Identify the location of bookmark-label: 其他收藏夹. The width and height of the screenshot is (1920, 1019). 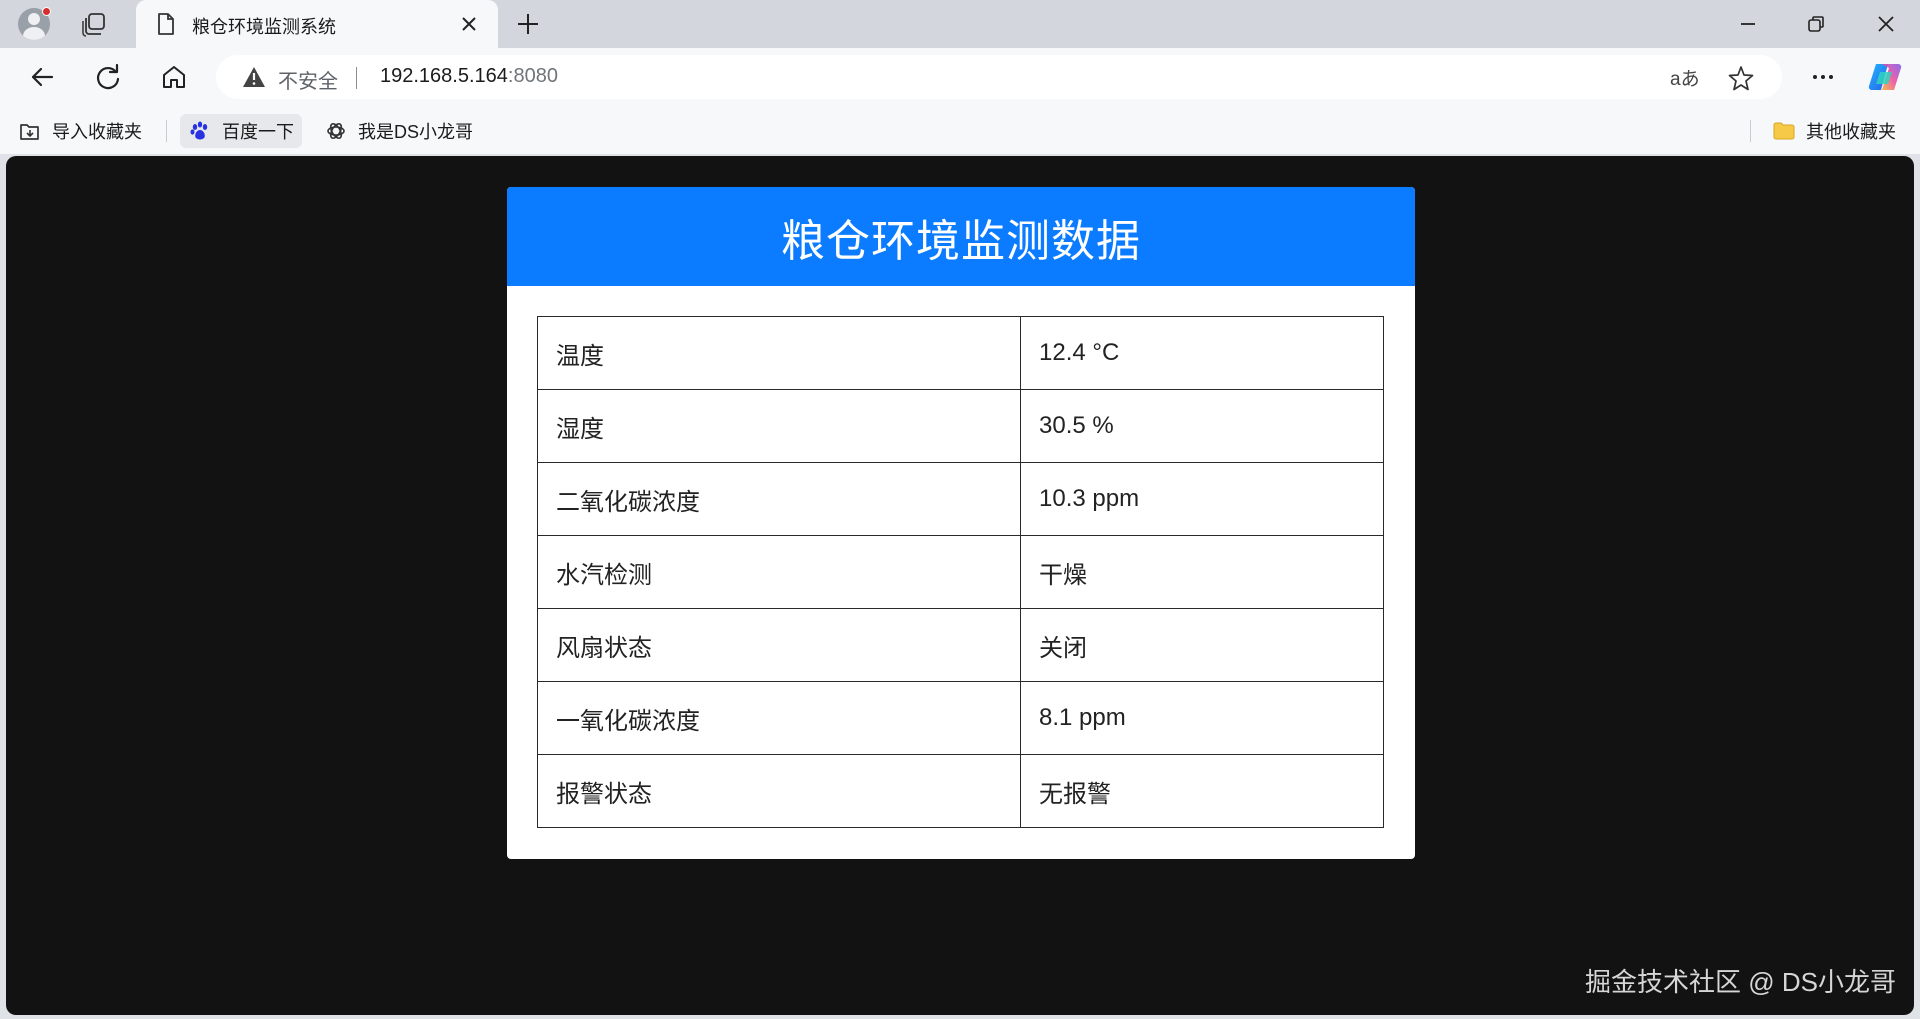
(1851, 132).